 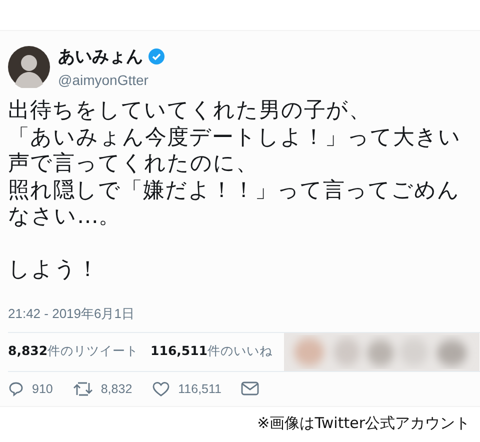 What do you see at coordinates (235, 137) in the screenshot?
I see `tweet-text-line: 「あいみょん今度デートしよ！」って大きい` at bounding box center [235, 137].